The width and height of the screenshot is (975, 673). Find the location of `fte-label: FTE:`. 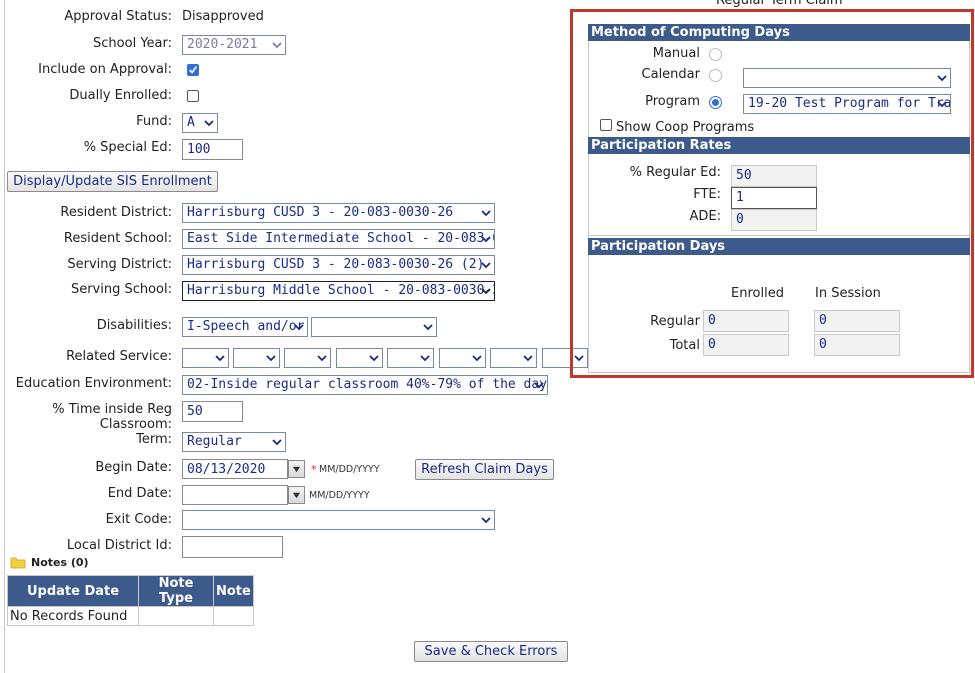

fte-label: FTE: is located at coordinates (707, 194).